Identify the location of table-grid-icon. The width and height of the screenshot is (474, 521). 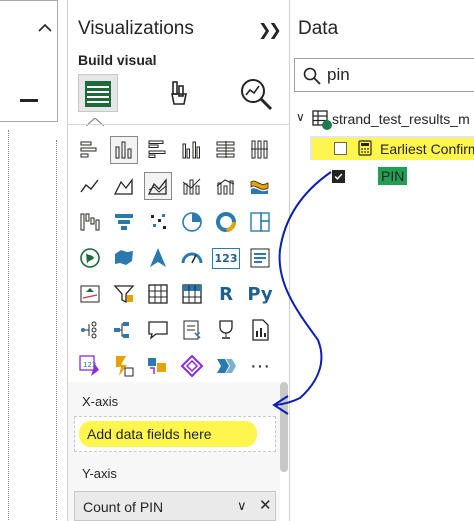
(98, 94).